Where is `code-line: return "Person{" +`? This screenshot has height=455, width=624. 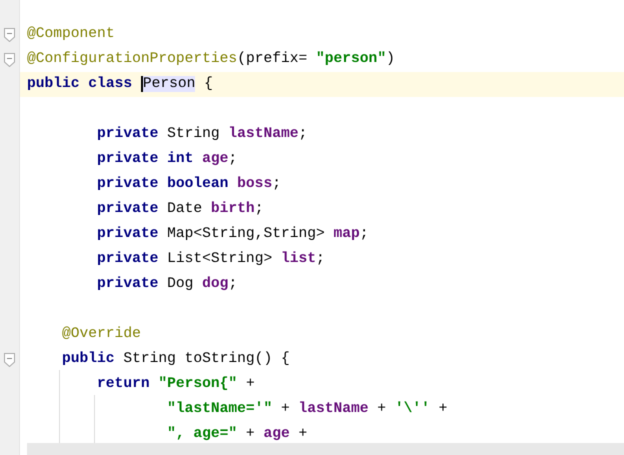 code-line: return "Person{" + is located at coordinates (176, 384).